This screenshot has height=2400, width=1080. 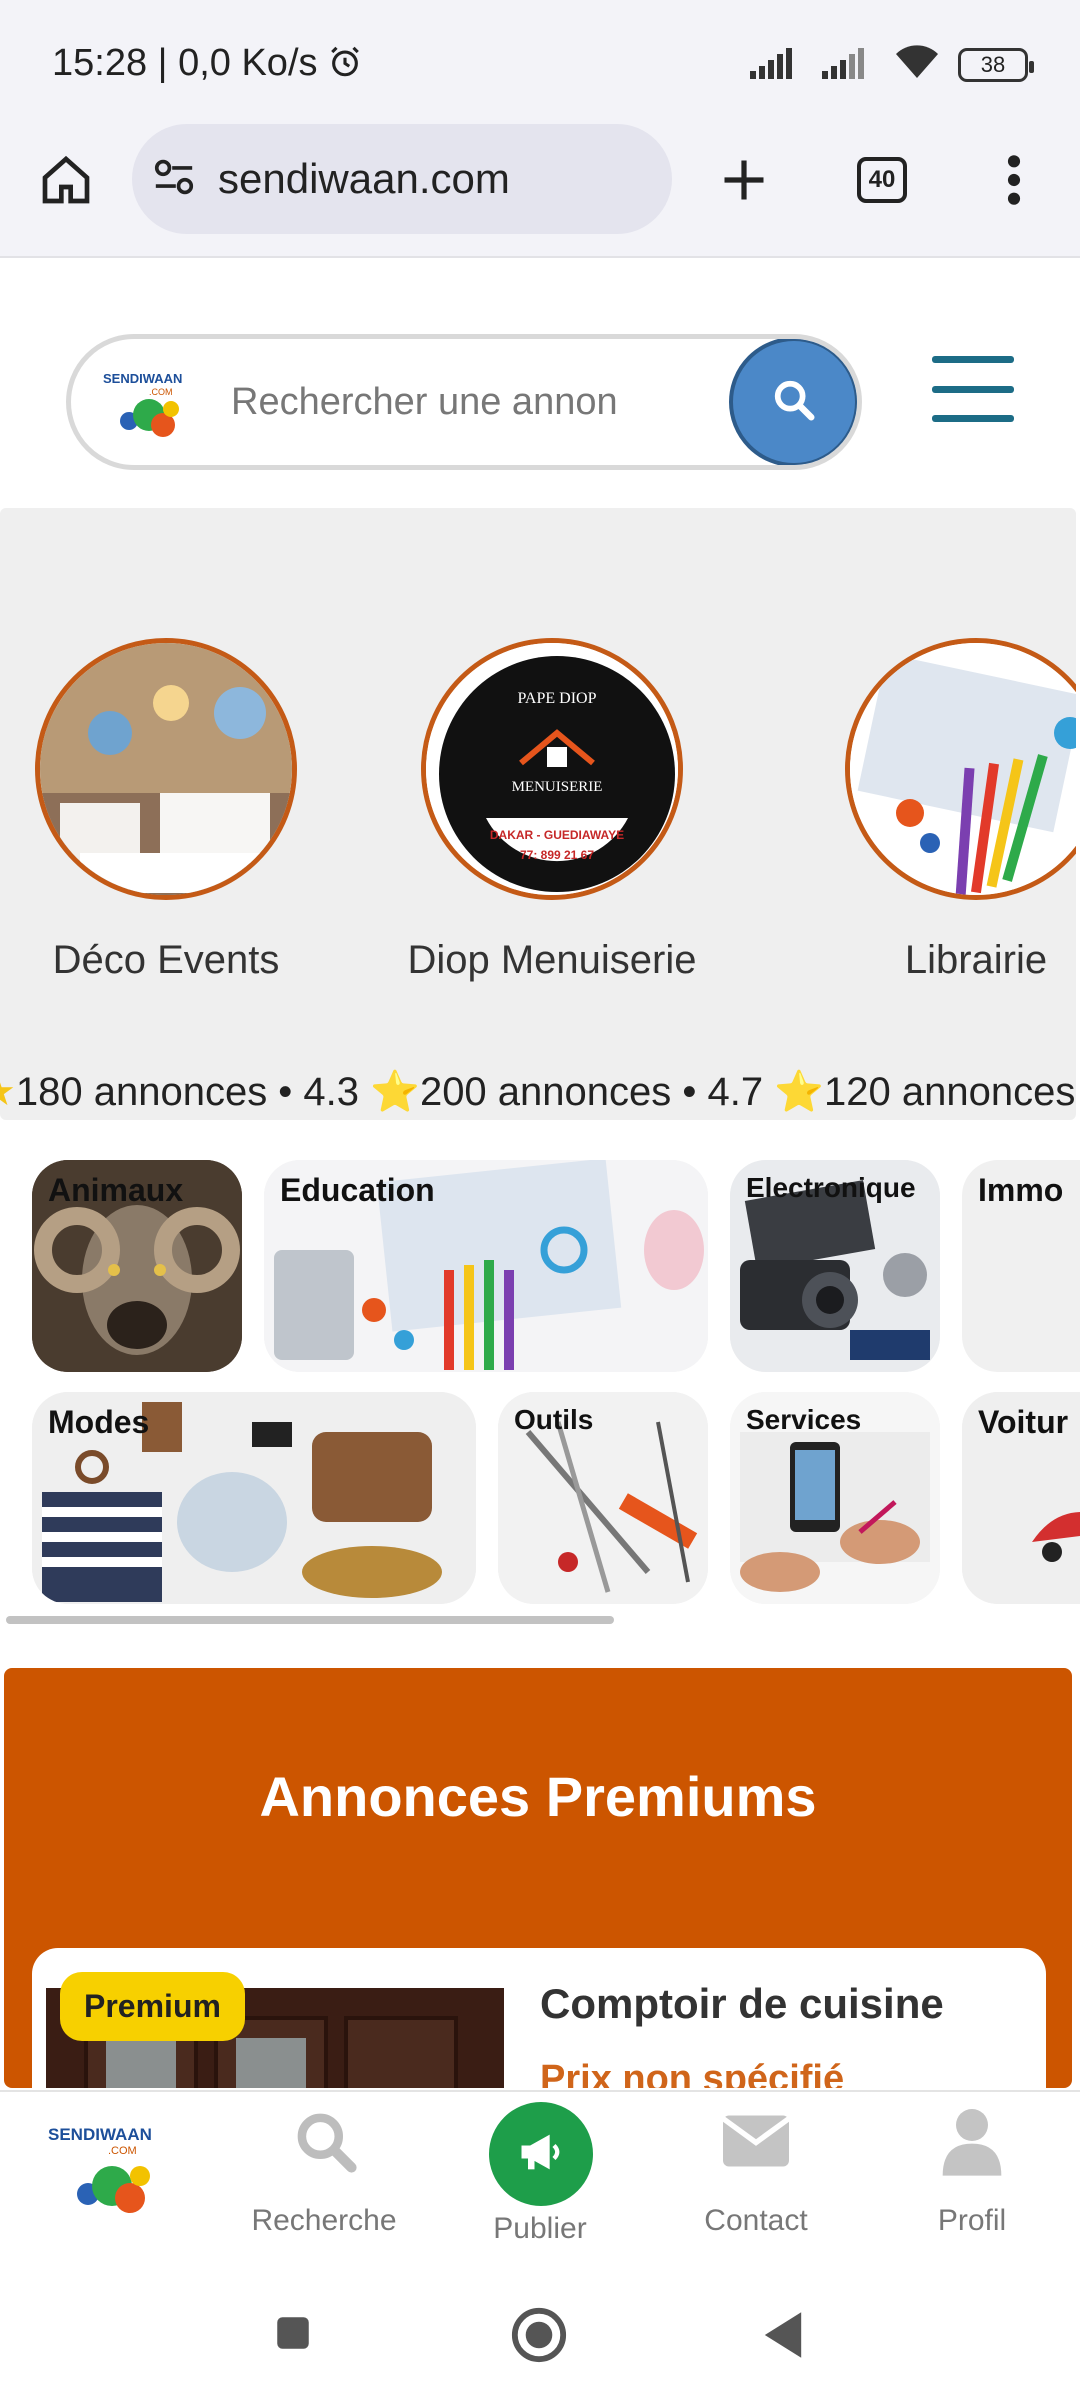 What do you see at coordinates (116, 1190) in the screenshot?
I see `category-label: Animaux` at bounding box center [116, 1190].